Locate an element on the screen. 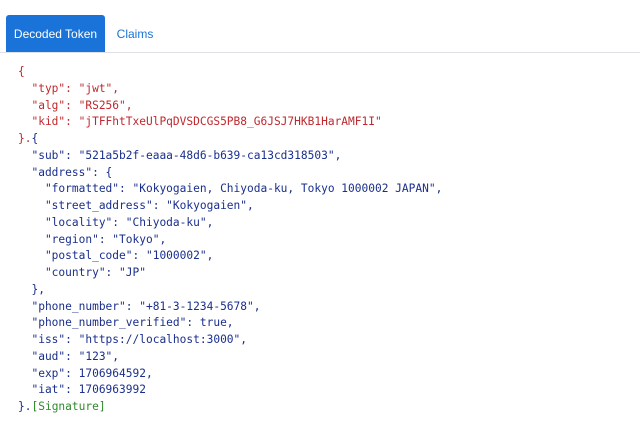 The image size is (640, 432). payload-line: "postal_code": "1000002", is located at coordinates (116, 256).